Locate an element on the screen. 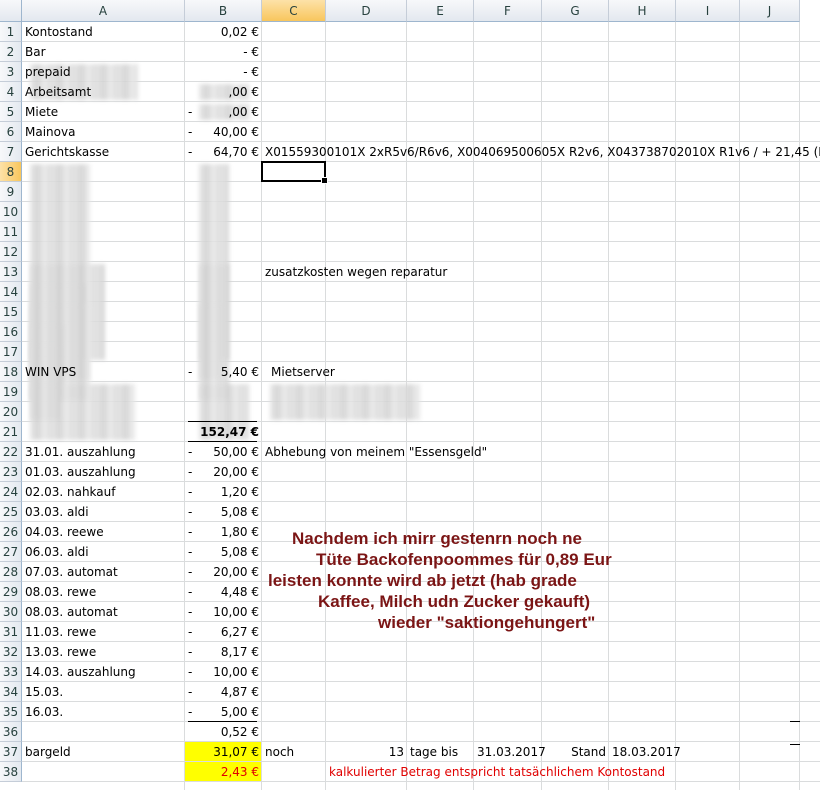  cell-b31: 6,27 € is located at coordinates (223, 632).